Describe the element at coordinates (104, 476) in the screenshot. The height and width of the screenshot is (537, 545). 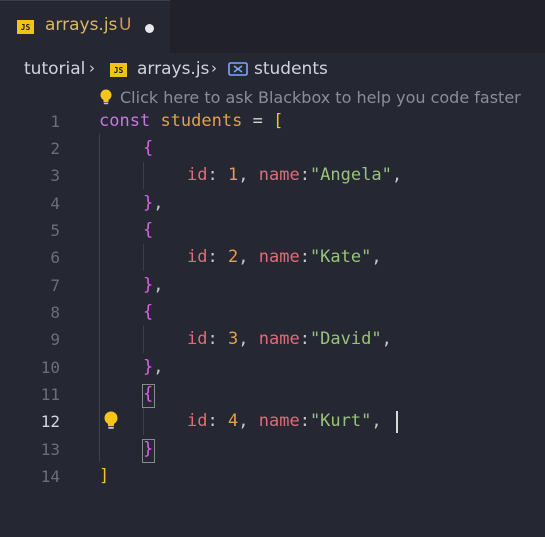
I see `code-line: ]` at that location.